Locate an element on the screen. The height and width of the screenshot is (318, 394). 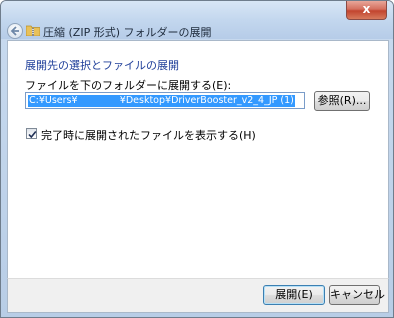
title-bar: x 圧縮 (ZIP 形式) フォルダーの展開 is located at coordinates (197, 20).